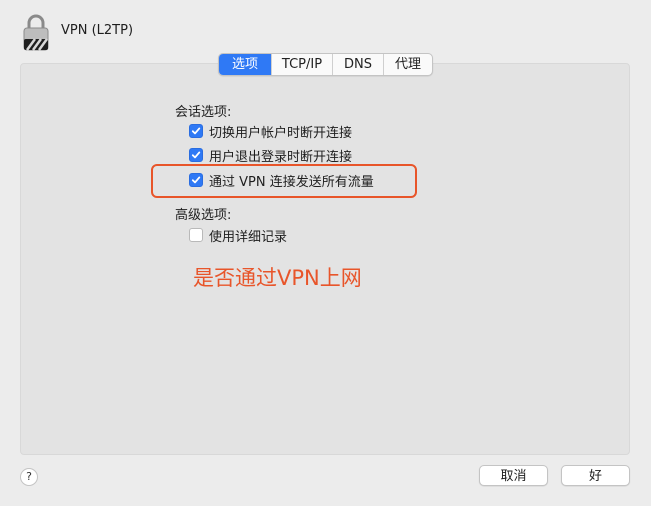 The height and width of the screenshot is (506, 651). What do you see at coordinates (203, 215) in the screenshot?
I see `advanced-options-heading: 高级选项:` at bounding box center [203, 215].